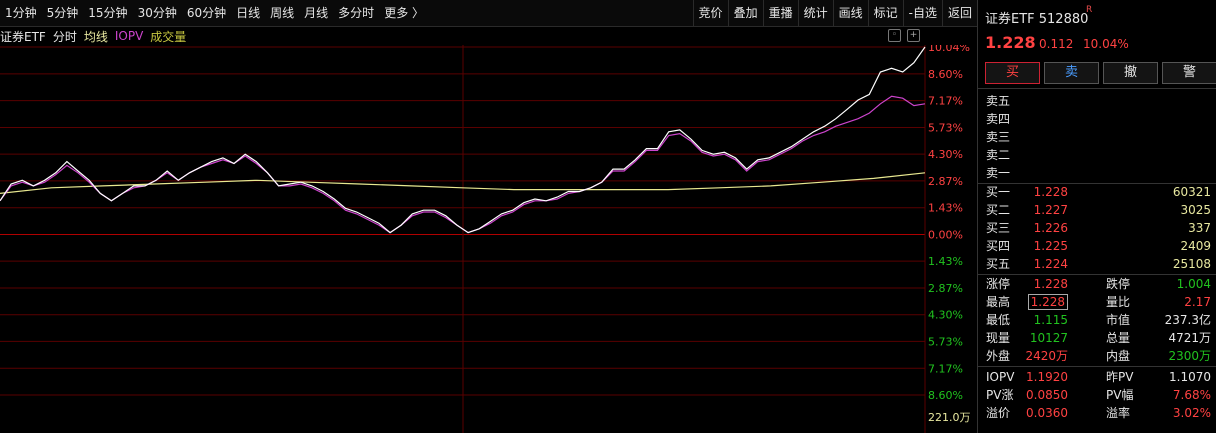 This screenshot has width=1216, height=433. I want to click on add-indicator-icon: +, so click(913, 35).